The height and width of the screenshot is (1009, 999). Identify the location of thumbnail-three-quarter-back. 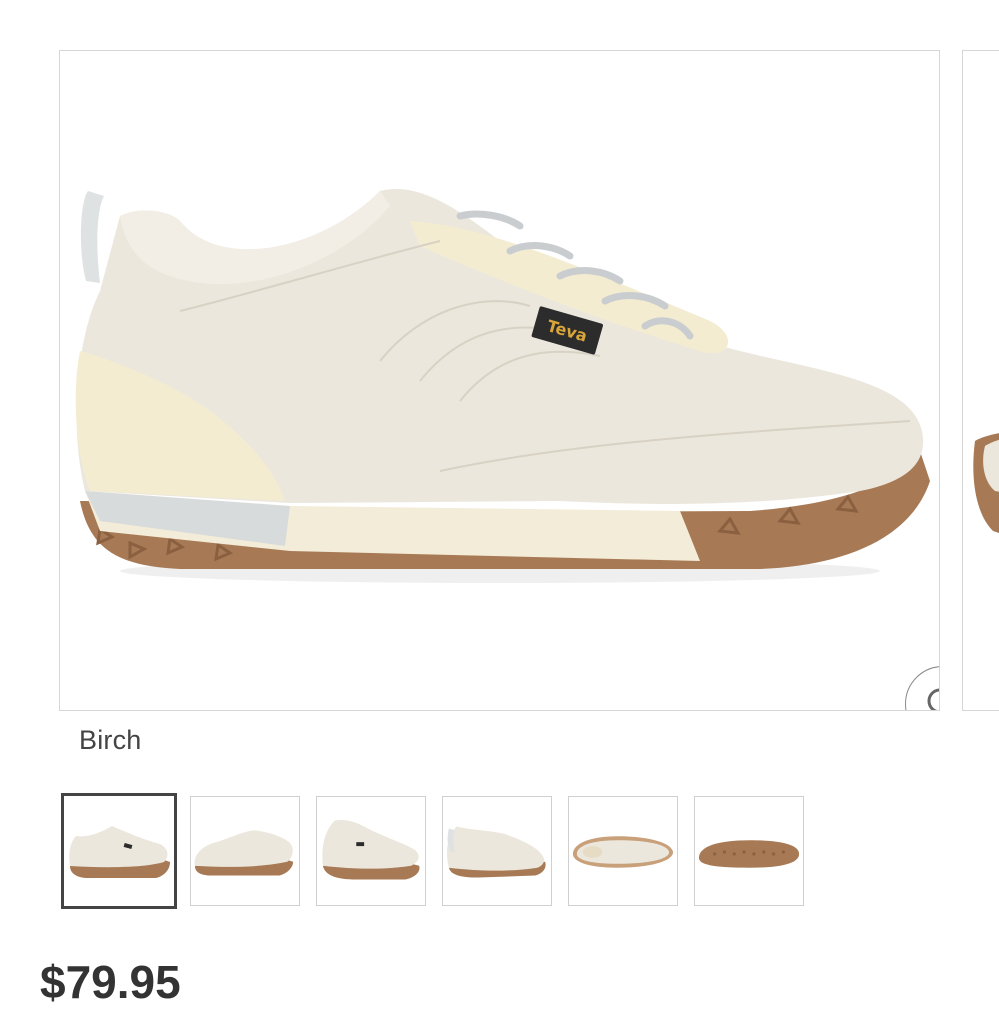
(497, 851).